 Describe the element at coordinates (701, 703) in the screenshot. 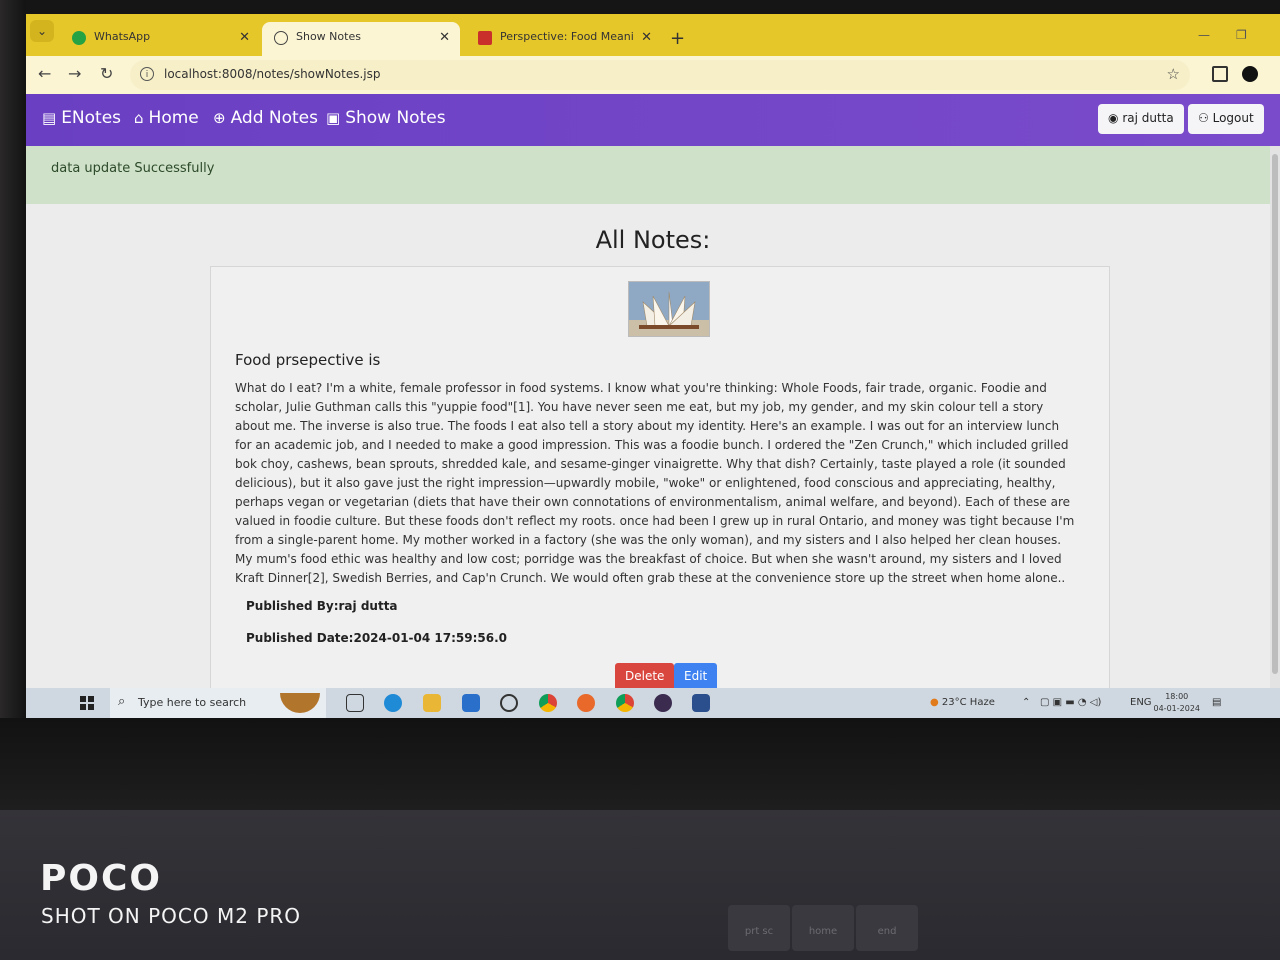

I see `app-icon` at that location.